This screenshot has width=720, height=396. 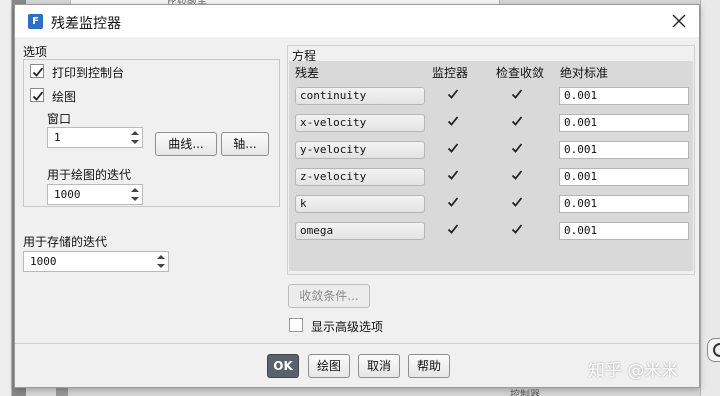 What do you see at coordinates (65, 242) in the screenshot?
I see `storage-iterations-label: 用于存储的迭代` at bounding box center [65, 242].